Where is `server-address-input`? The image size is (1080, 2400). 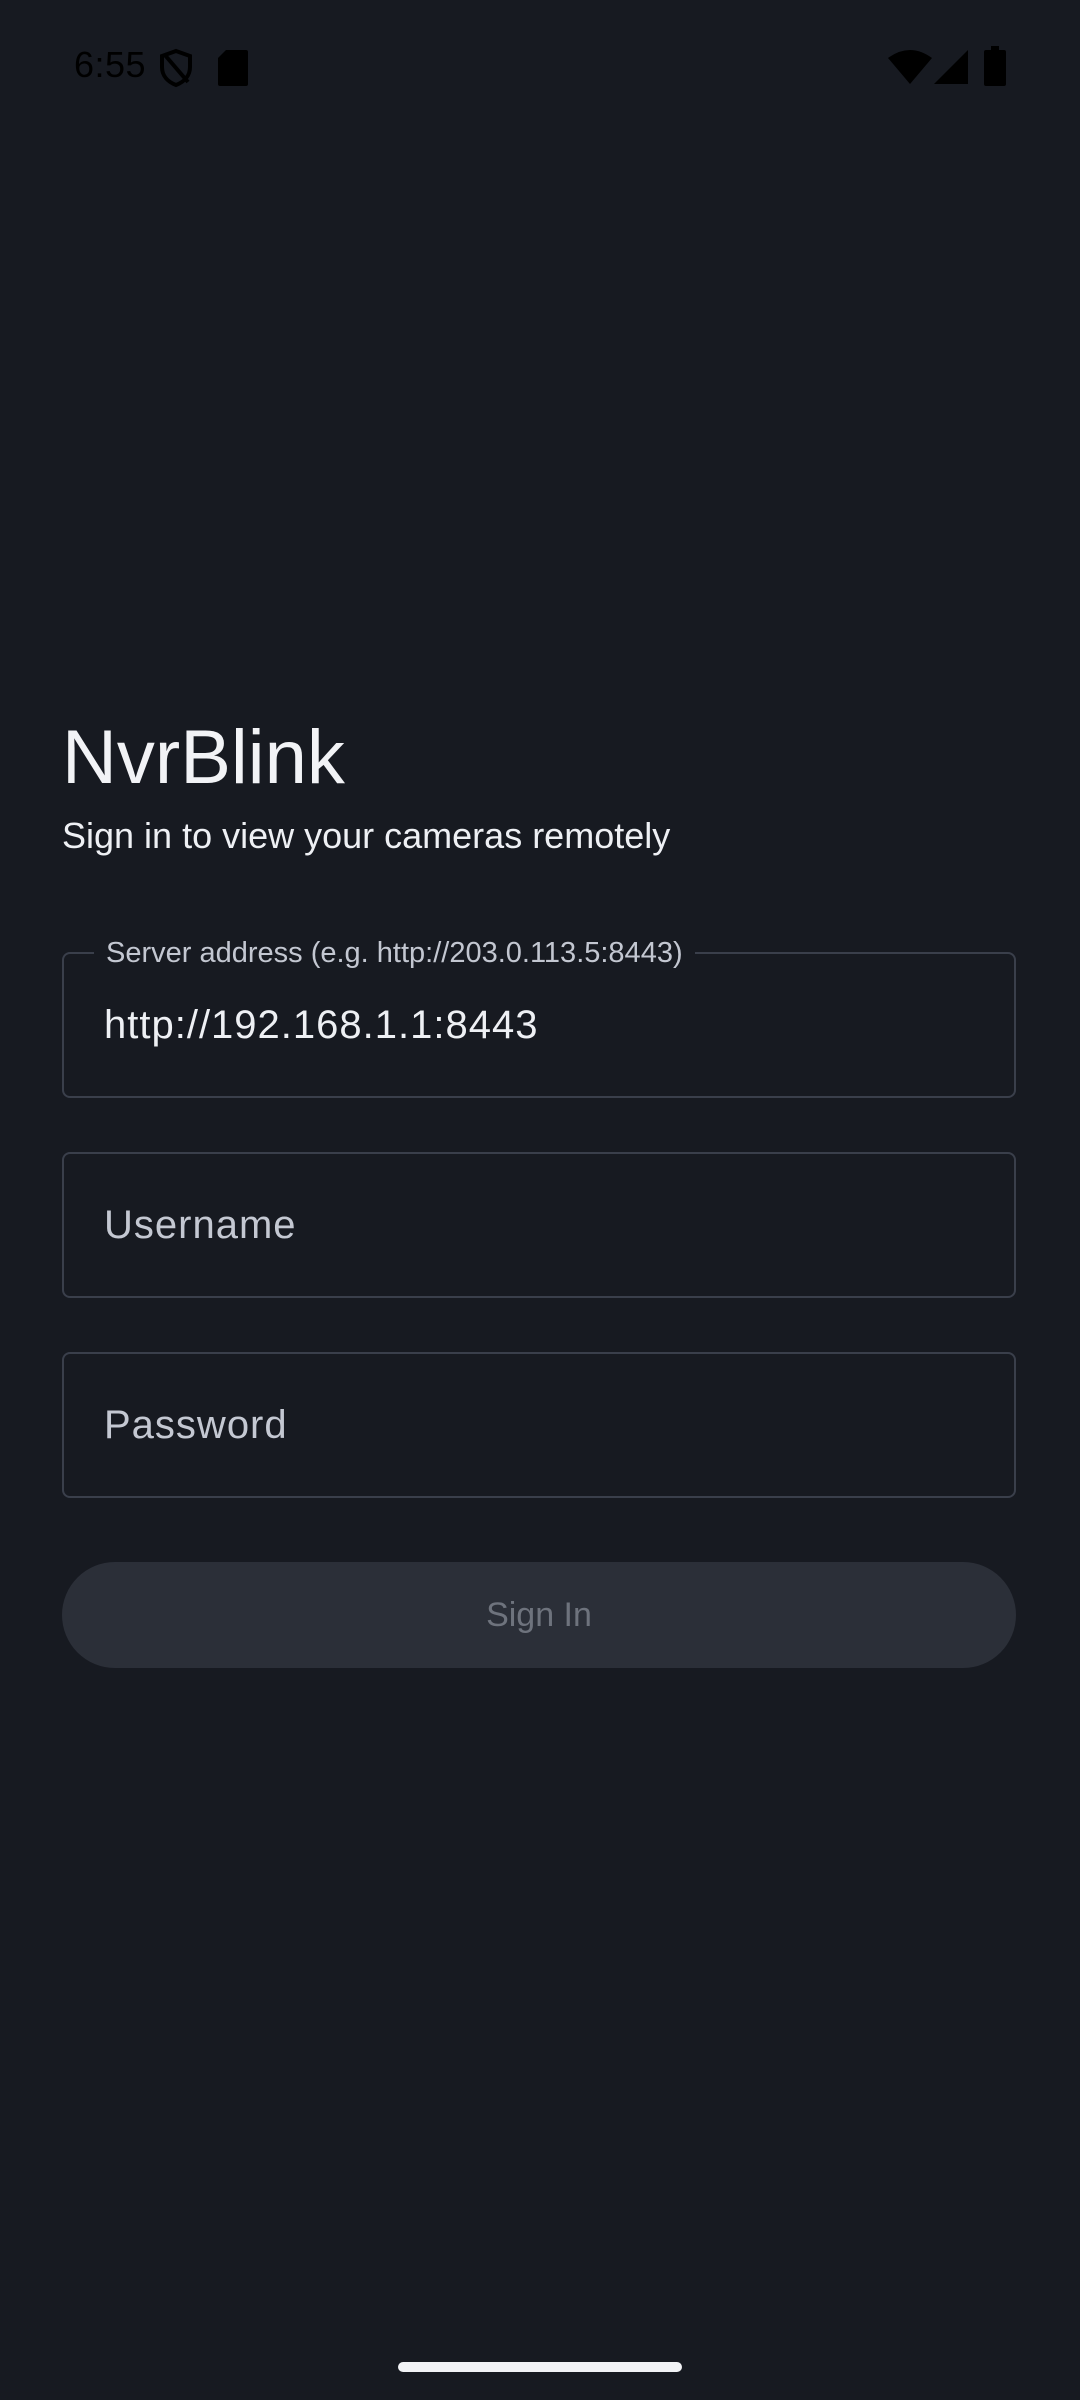
server-address-input is located at coordinates (539, 1025).